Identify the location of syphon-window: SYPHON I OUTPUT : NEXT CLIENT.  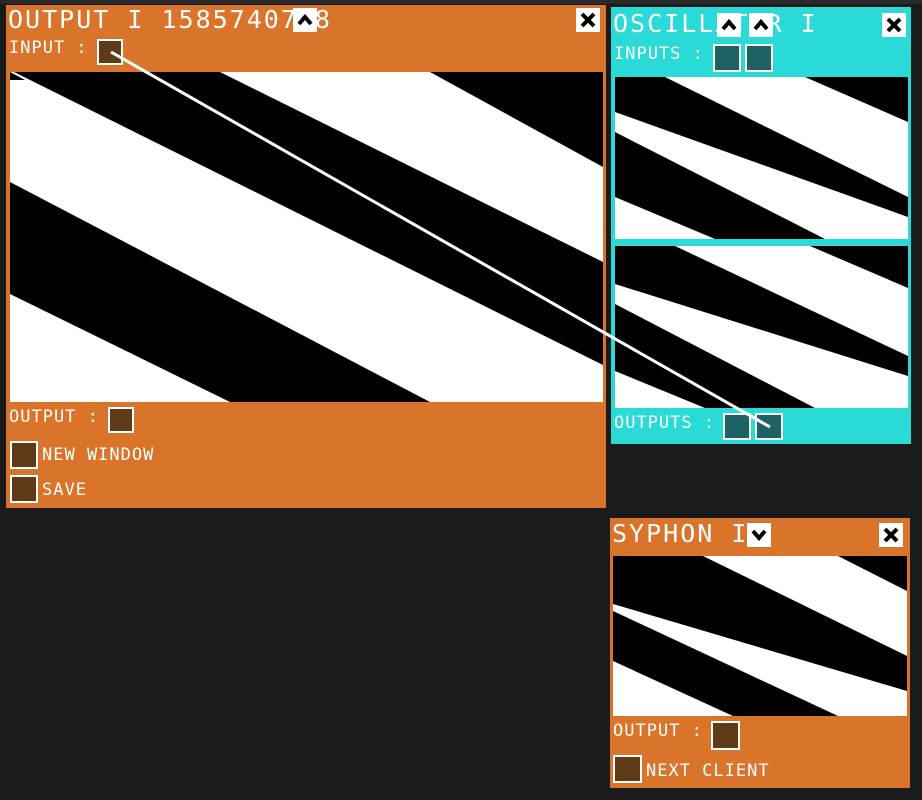
(760, 653).